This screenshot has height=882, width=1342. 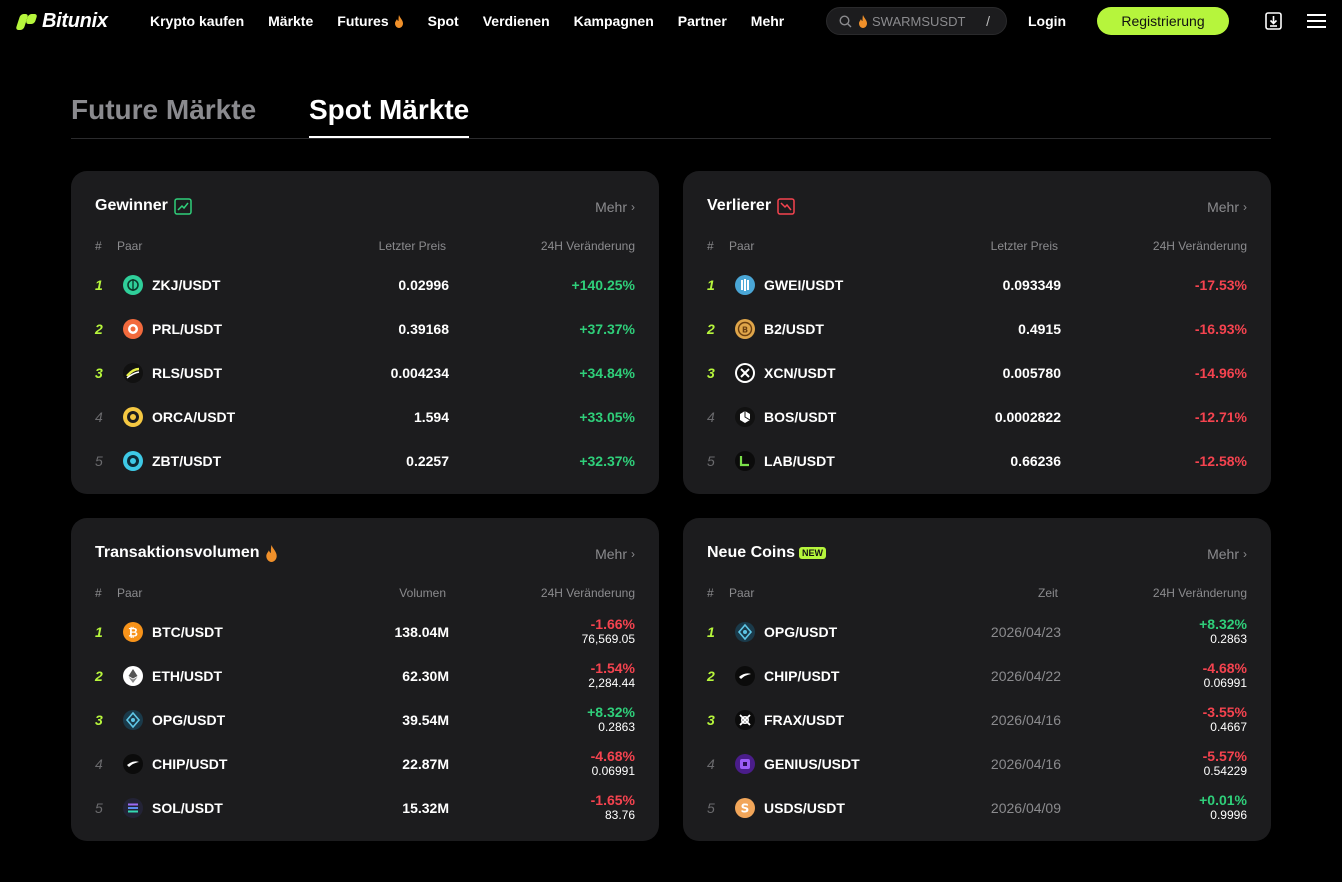 I want to click on verlierer-mehr-link: Mehr ›, so click(x=1227, y=207).